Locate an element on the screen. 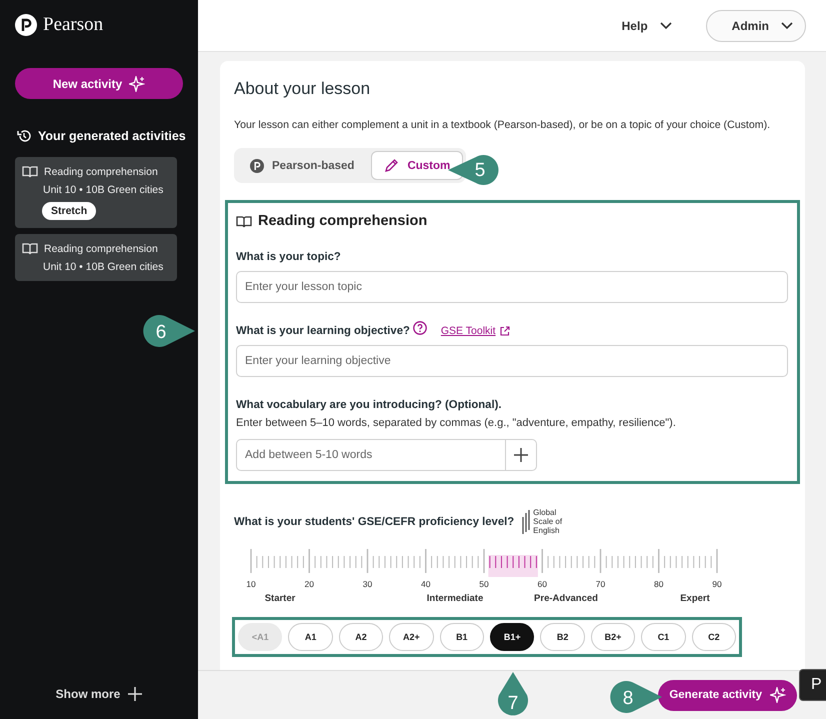  source-tab: Custom is located at coordinates (417, 165).